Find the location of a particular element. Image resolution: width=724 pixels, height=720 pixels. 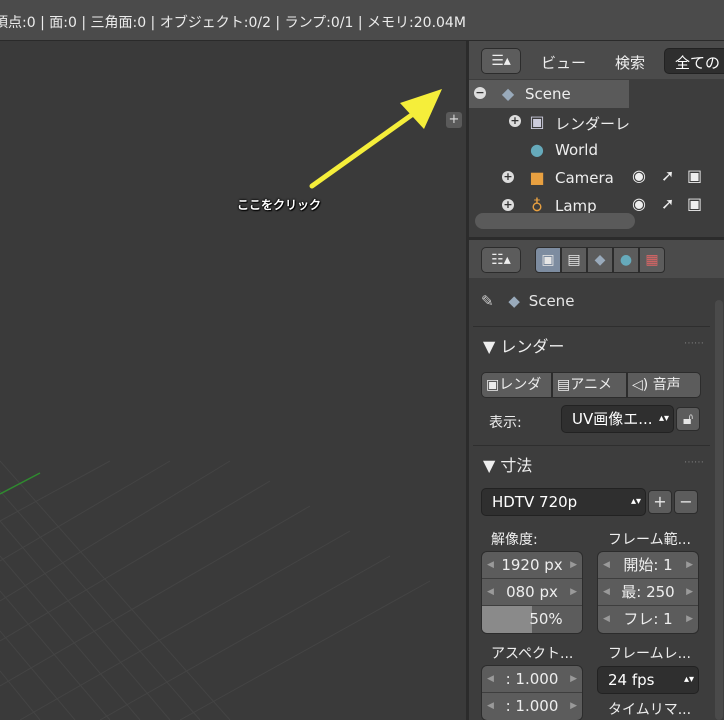

render-layers-context-icon: ▤ is located at coordinates (574, 260).